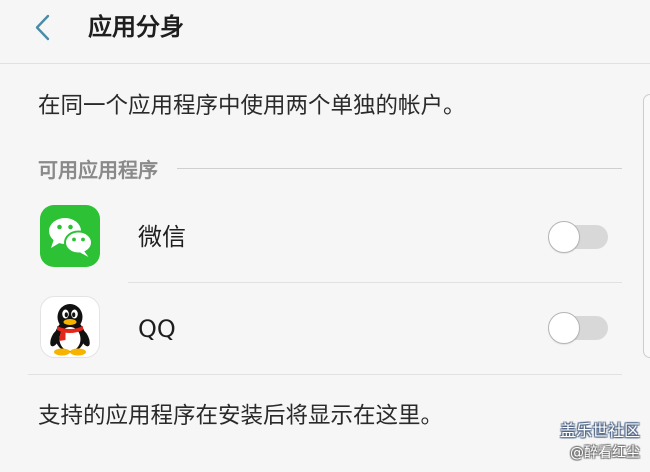 The height and width of the screenshot is (472, 650). I want to click on watermark-author: @醉看红尘, so click(605, 453).